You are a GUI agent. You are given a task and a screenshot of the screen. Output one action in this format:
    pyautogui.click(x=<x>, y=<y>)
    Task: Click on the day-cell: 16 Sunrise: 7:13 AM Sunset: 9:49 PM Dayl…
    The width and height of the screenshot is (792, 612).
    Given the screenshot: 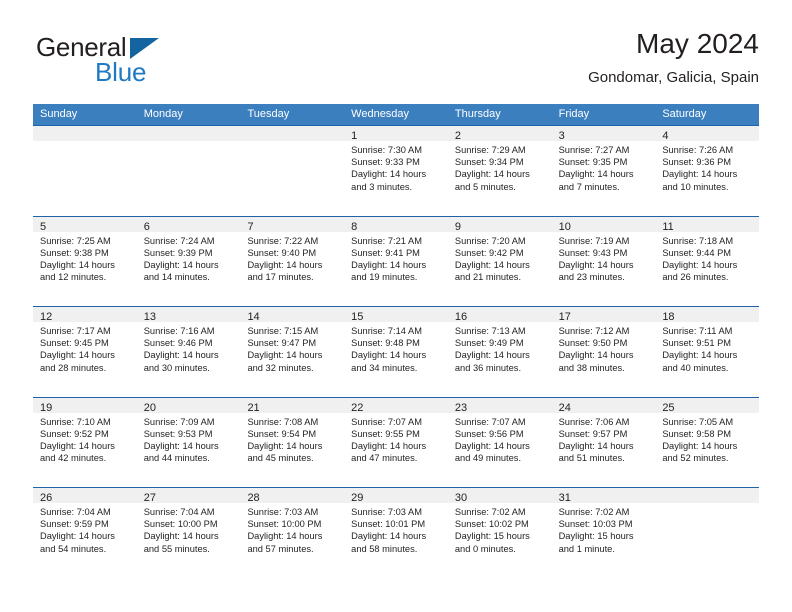 What is the action you would take?
    pyautogui.click(x=499, y=352)
    